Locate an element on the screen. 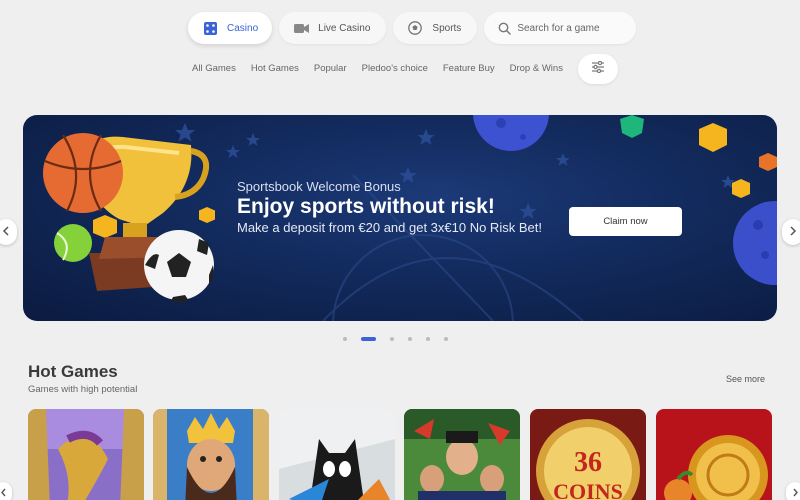 The image size is (800, 500). game-tile-cat is located at coordinates (337, 454).